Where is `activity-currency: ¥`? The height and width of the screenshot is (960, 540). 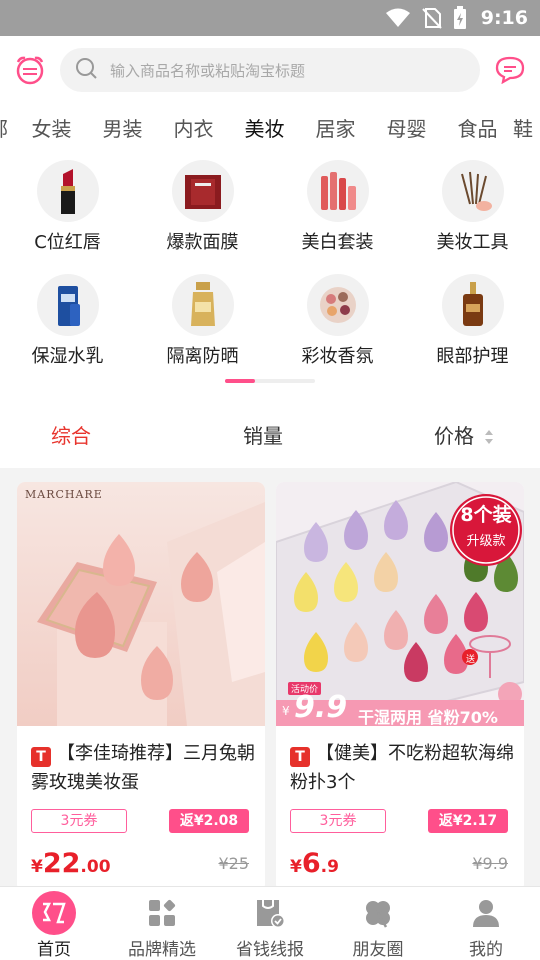 activity-currency: ¥ is located at coordinates (286, 711).